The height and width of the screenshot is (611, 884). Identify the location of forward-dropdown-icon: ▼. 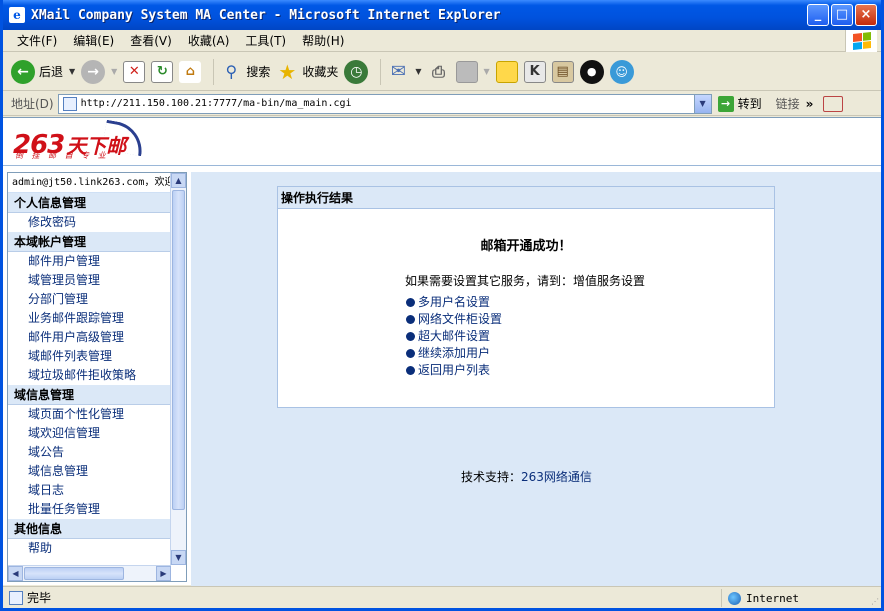
(114, 71).